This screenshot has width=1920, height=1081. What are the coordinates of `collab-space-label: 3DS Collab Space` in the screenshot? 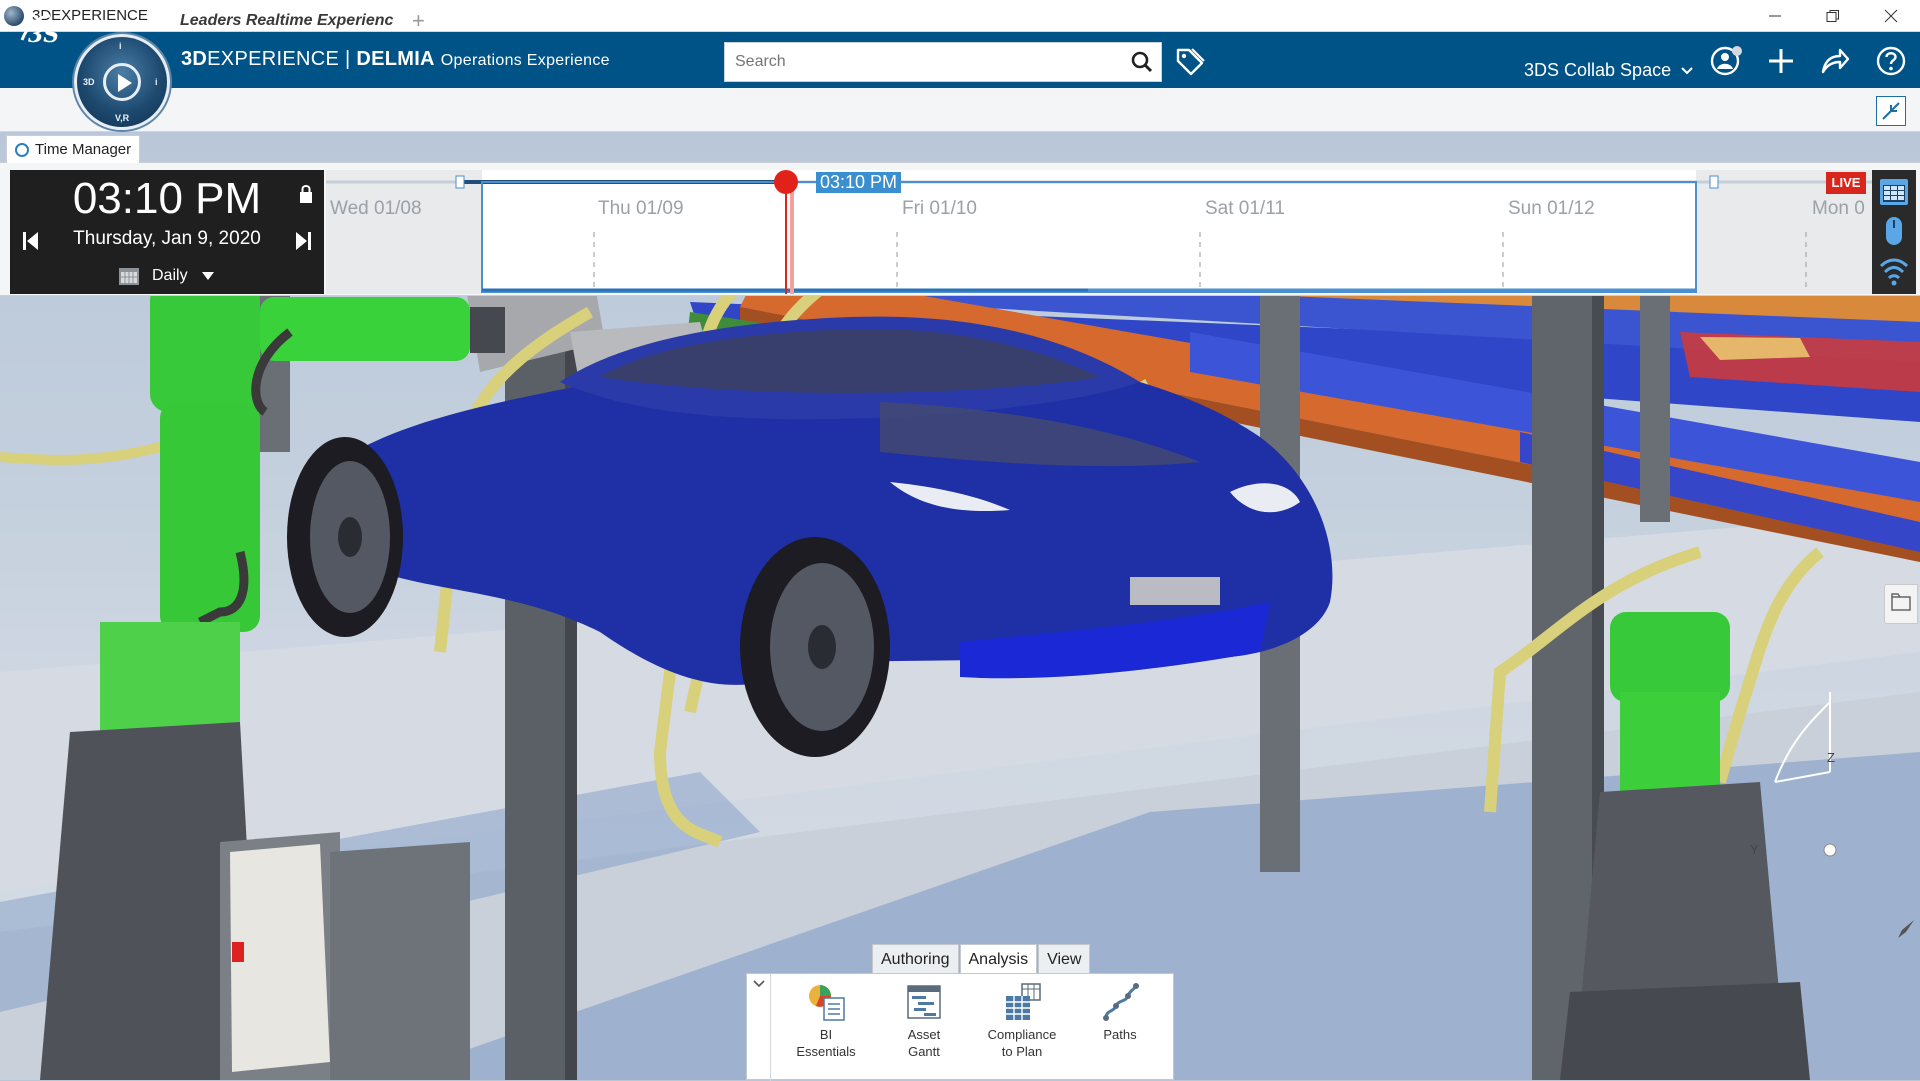 It's located at (1598, 70).